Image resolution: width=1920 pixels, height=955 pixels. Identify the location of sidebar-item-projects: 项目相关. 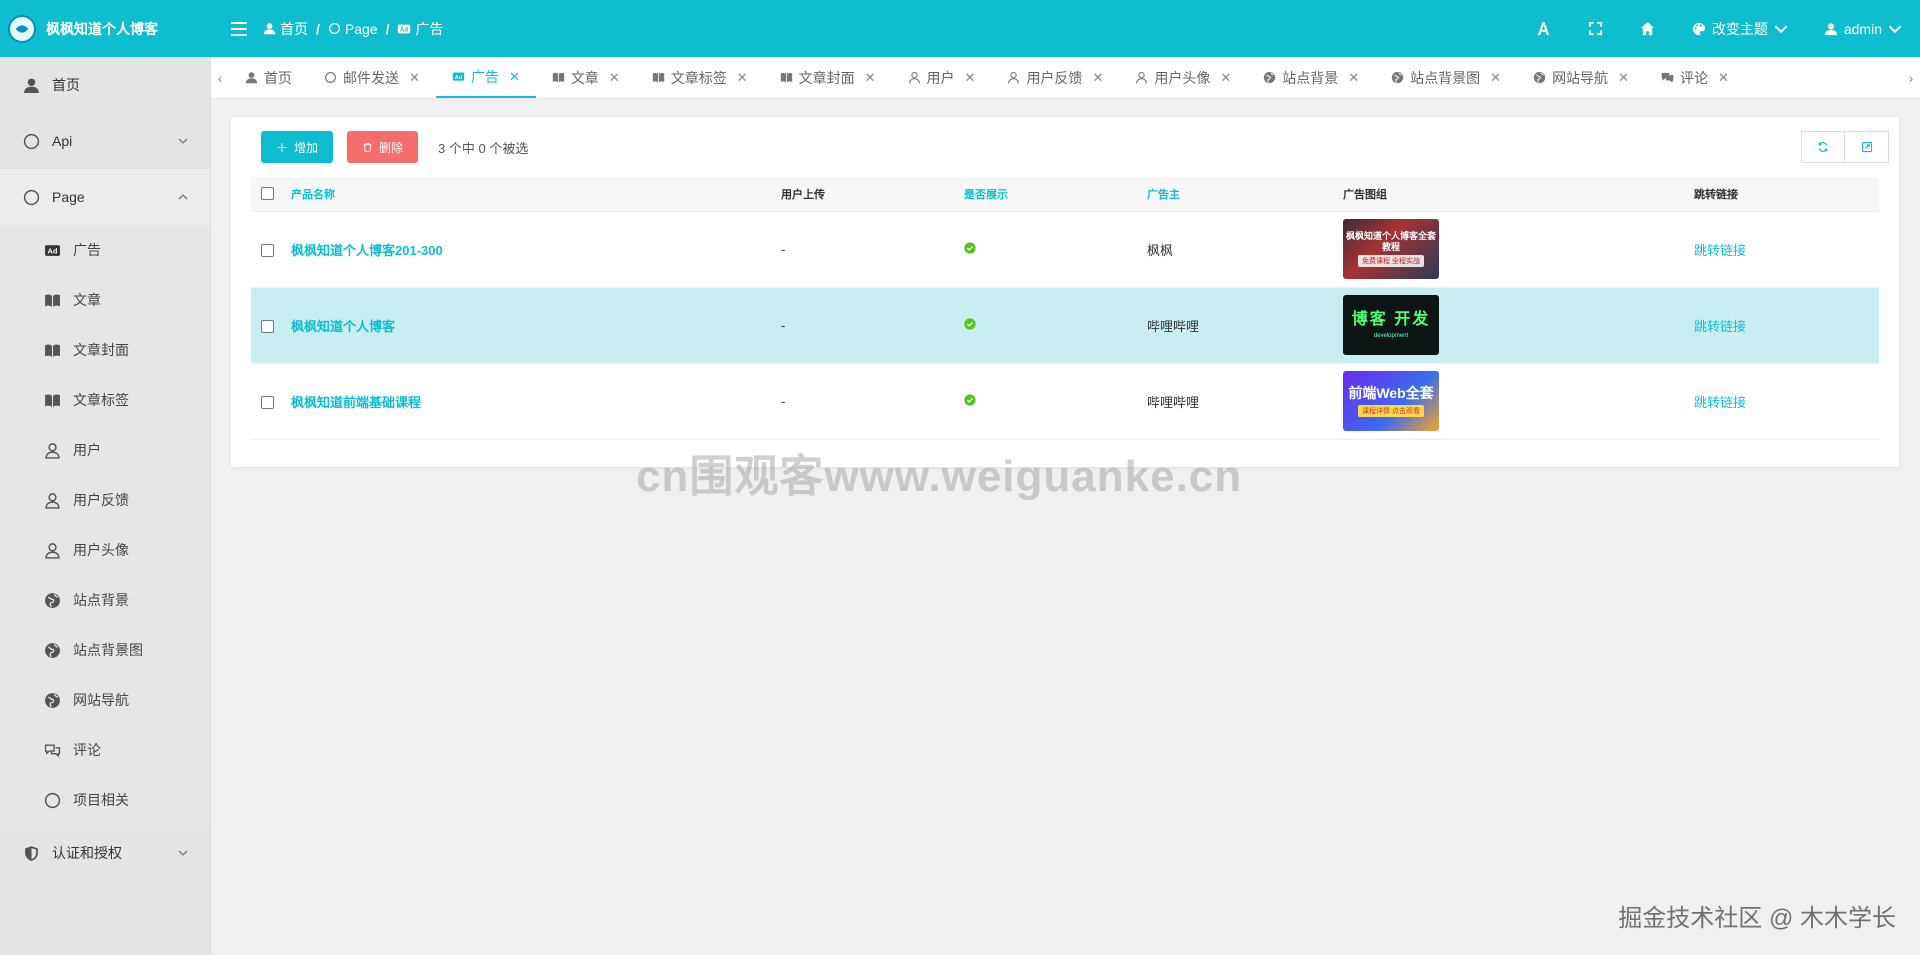
(105, 800).